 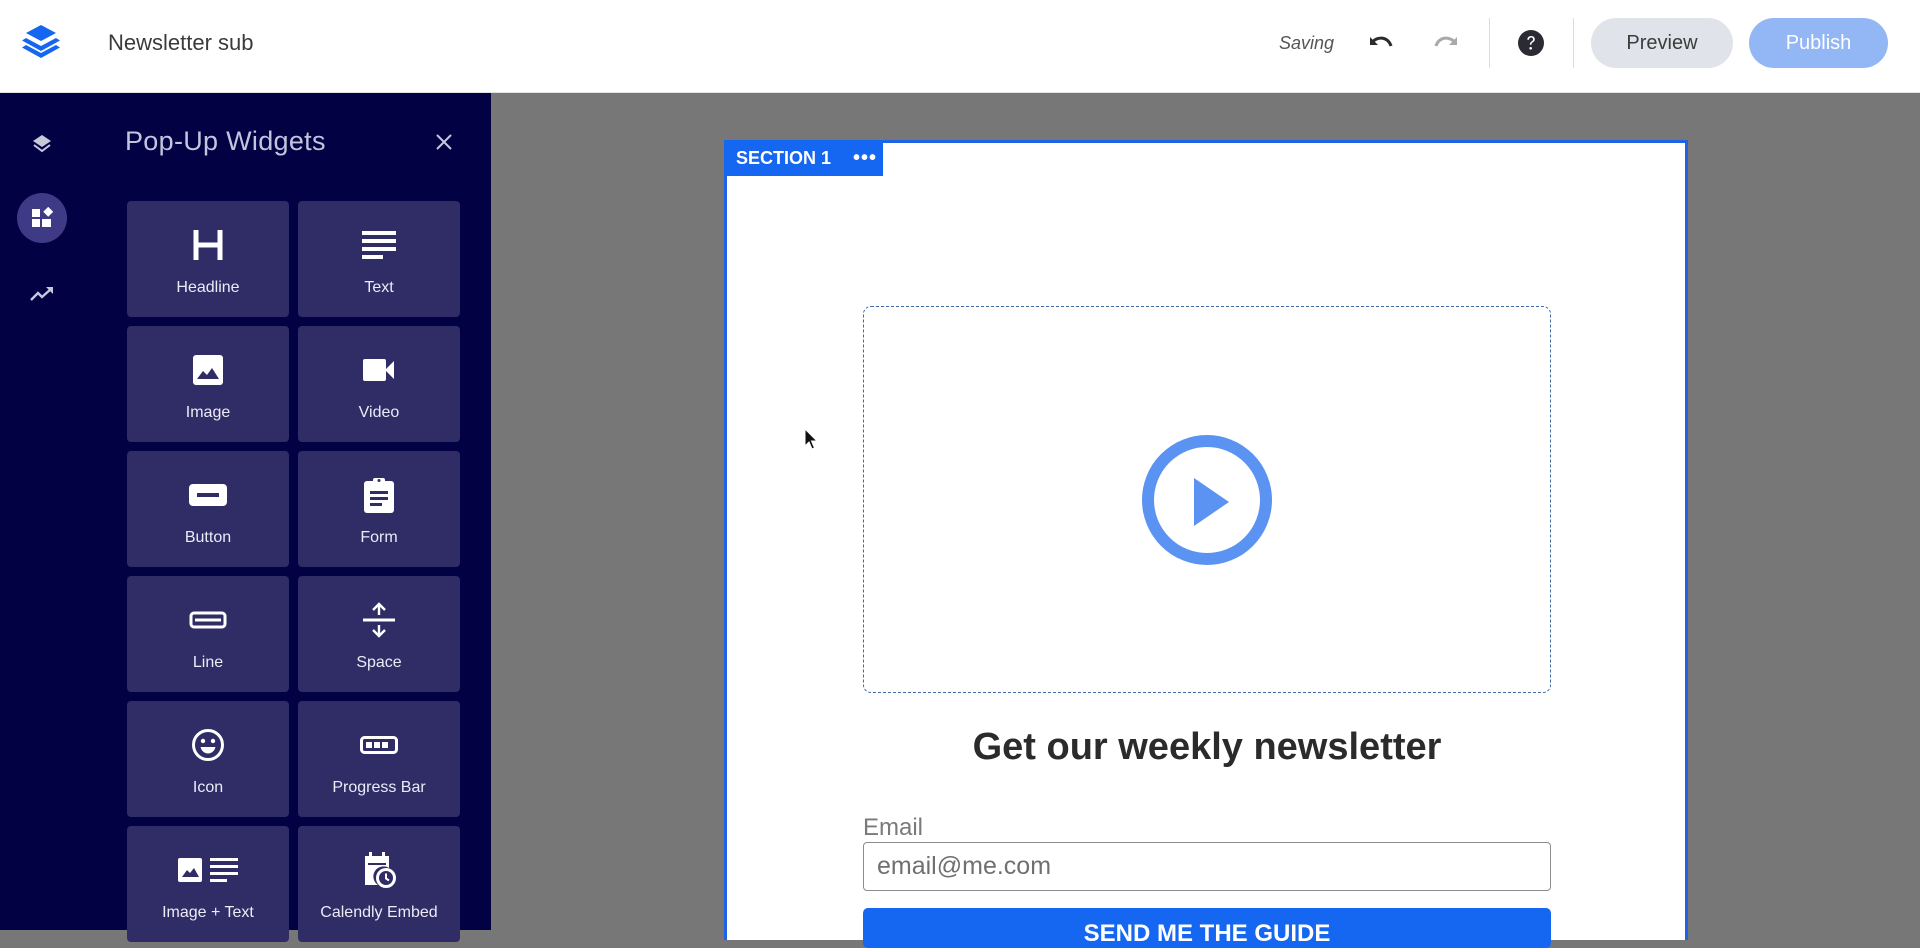 I want to click on widget-video: Video, so click(x=379, y=384).